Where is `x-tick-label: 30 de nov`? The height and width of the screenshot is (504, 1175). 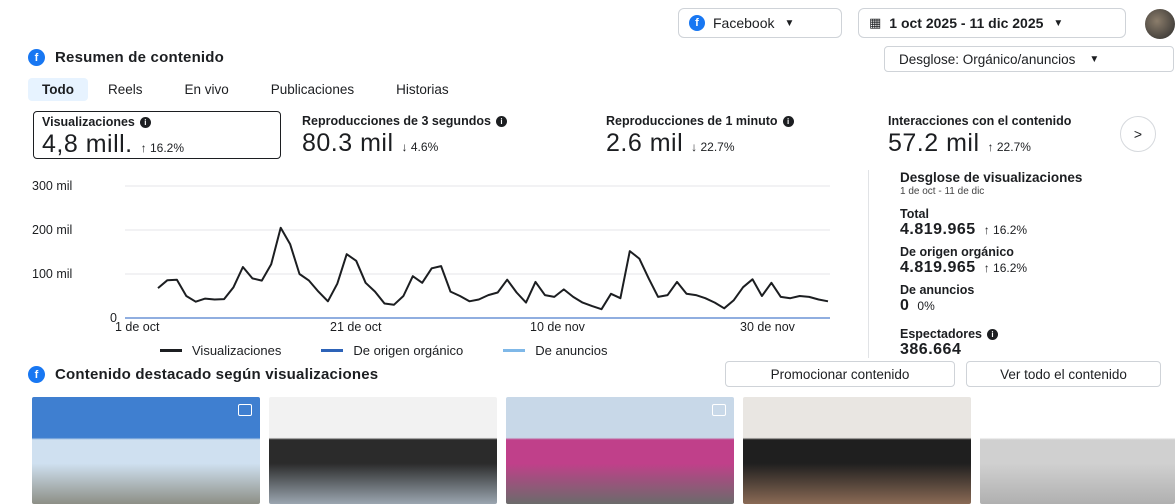 x-tick-label: 30 de nov is located at coordinates (768, 327).